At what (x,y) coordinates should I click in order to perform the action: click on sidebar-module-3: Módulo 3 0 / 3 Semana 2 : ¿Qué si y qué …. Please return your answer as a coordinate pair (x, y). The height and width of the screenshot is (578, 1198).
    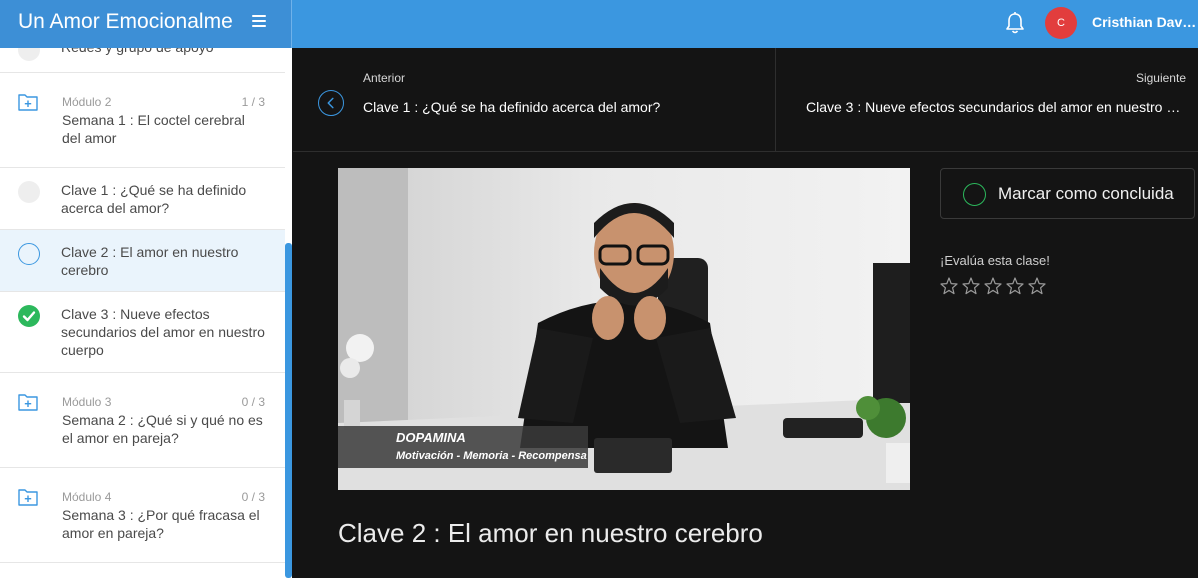
    Looking at the image, I should click on (142, 420).